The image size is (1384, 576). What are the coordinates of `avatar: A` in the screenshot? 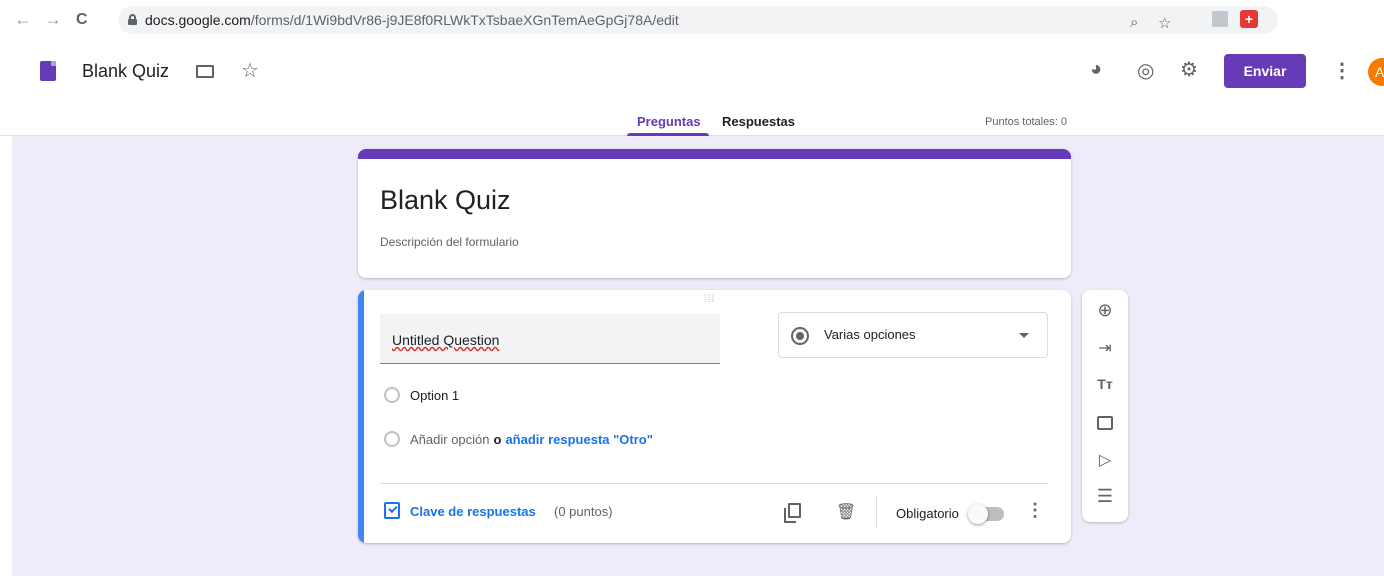 It's located at (1376, 72).